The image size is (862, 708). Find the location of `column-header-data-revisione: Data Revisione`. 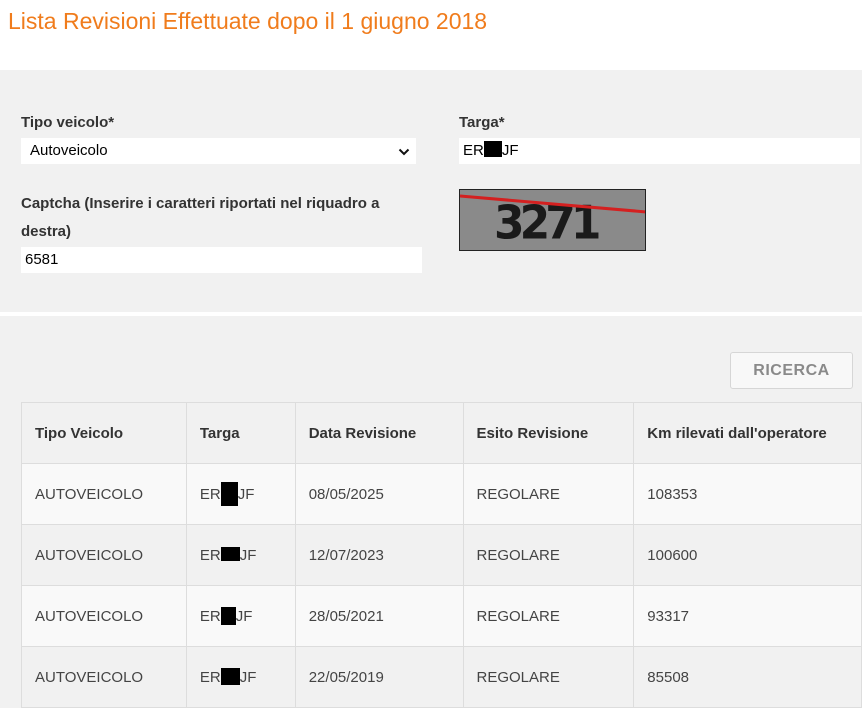

column-header-data-revisione: Data Revisione is located at coordinates (379, 433).